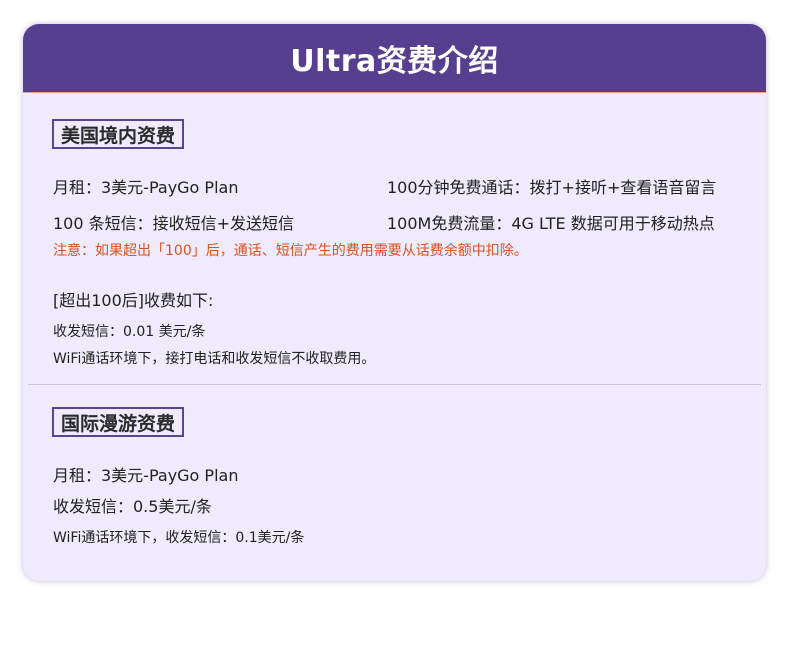 This screenshot has height=653, width=790. What do you see at coordinates (129, 332) in the screenshot?
I see `overage-sms: 收发短信：0.01 美元/条` at bounding box center [129, 332].